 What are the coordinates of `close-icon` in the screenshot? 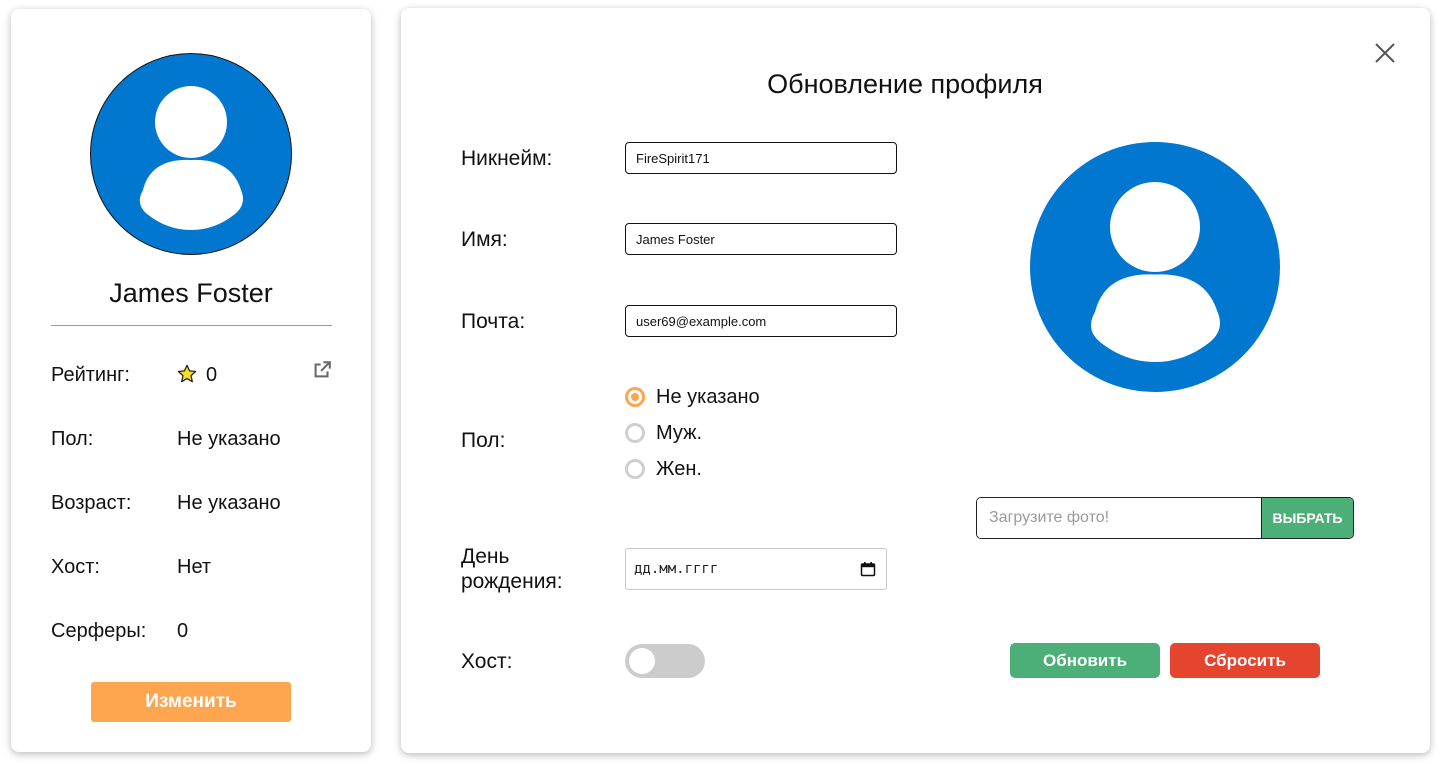 It's located at (1385, 53).